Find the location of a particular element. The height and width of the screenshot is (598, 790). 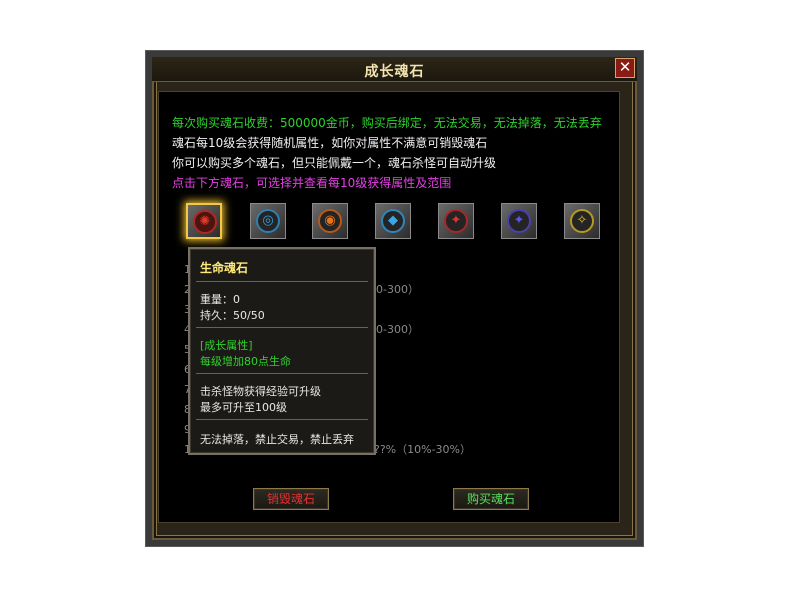

attribute-info-text: 魂石每10级会获得随机属性，如你对属性不满意可销毁魂石 is located at coordinates (330, 143).